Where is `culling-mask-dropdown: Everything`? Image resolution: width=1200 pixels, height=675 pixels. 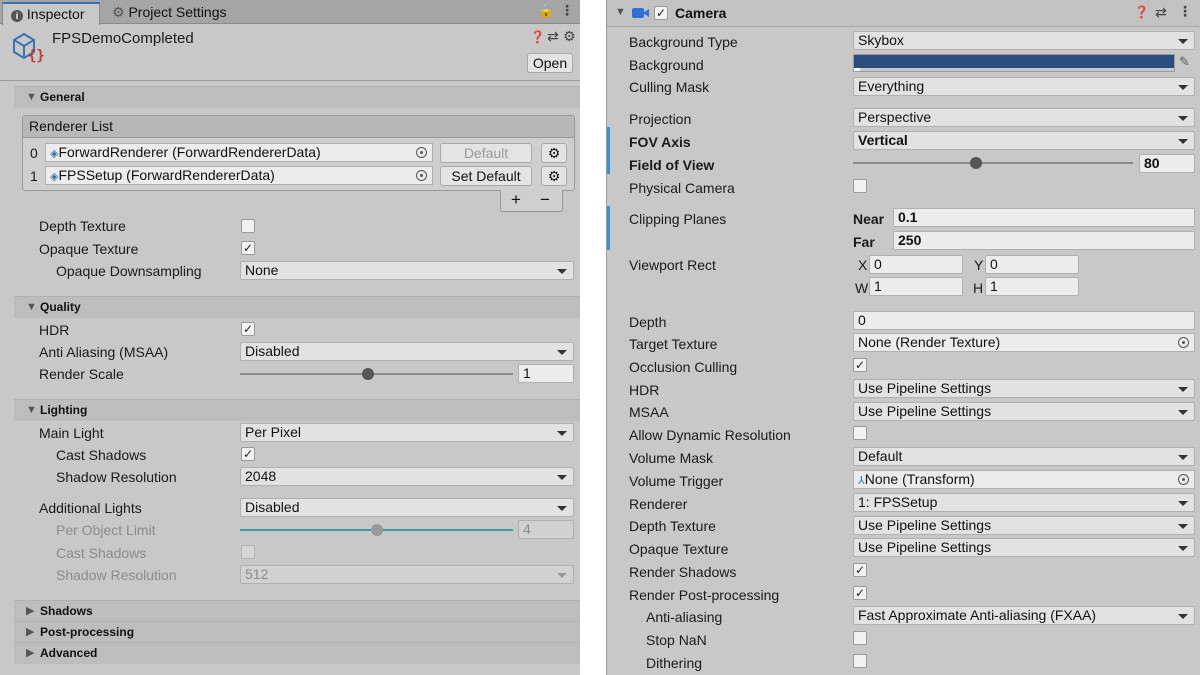
culling-mask-dropdown: Everything is located at coordinates (1024, 86).